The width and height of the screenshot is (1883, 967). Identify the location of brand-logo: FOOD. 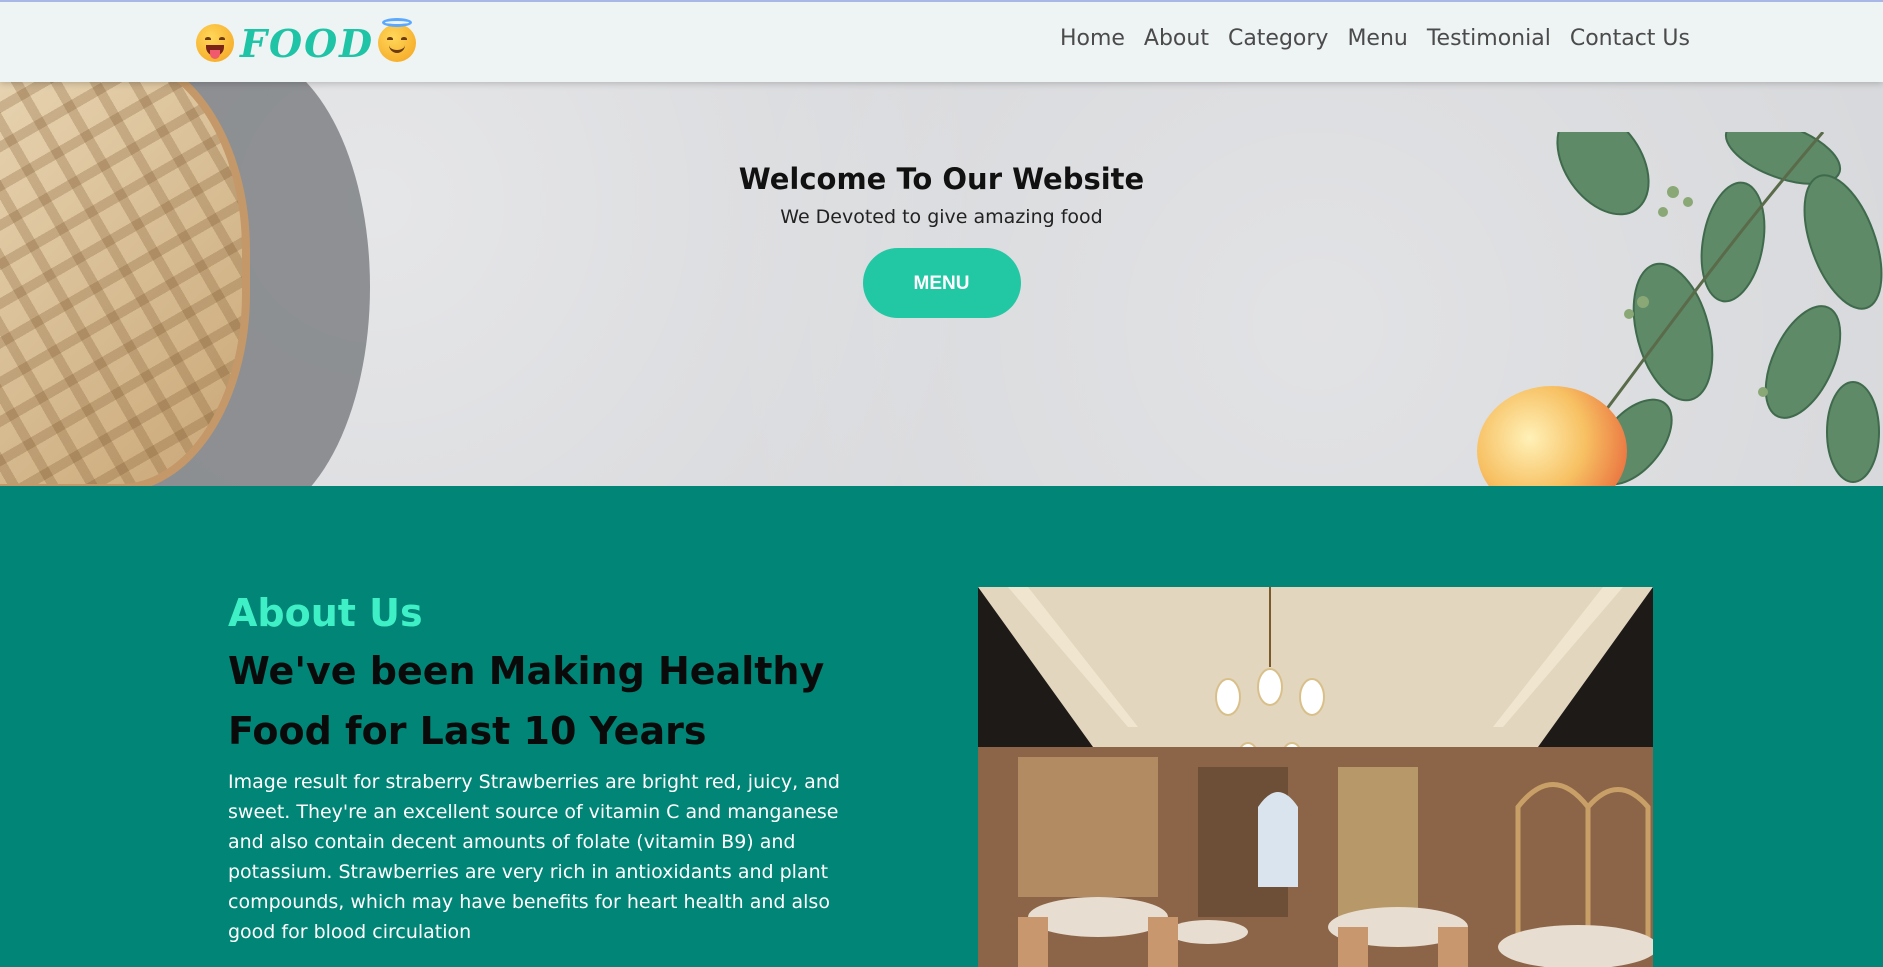
(306, 42).